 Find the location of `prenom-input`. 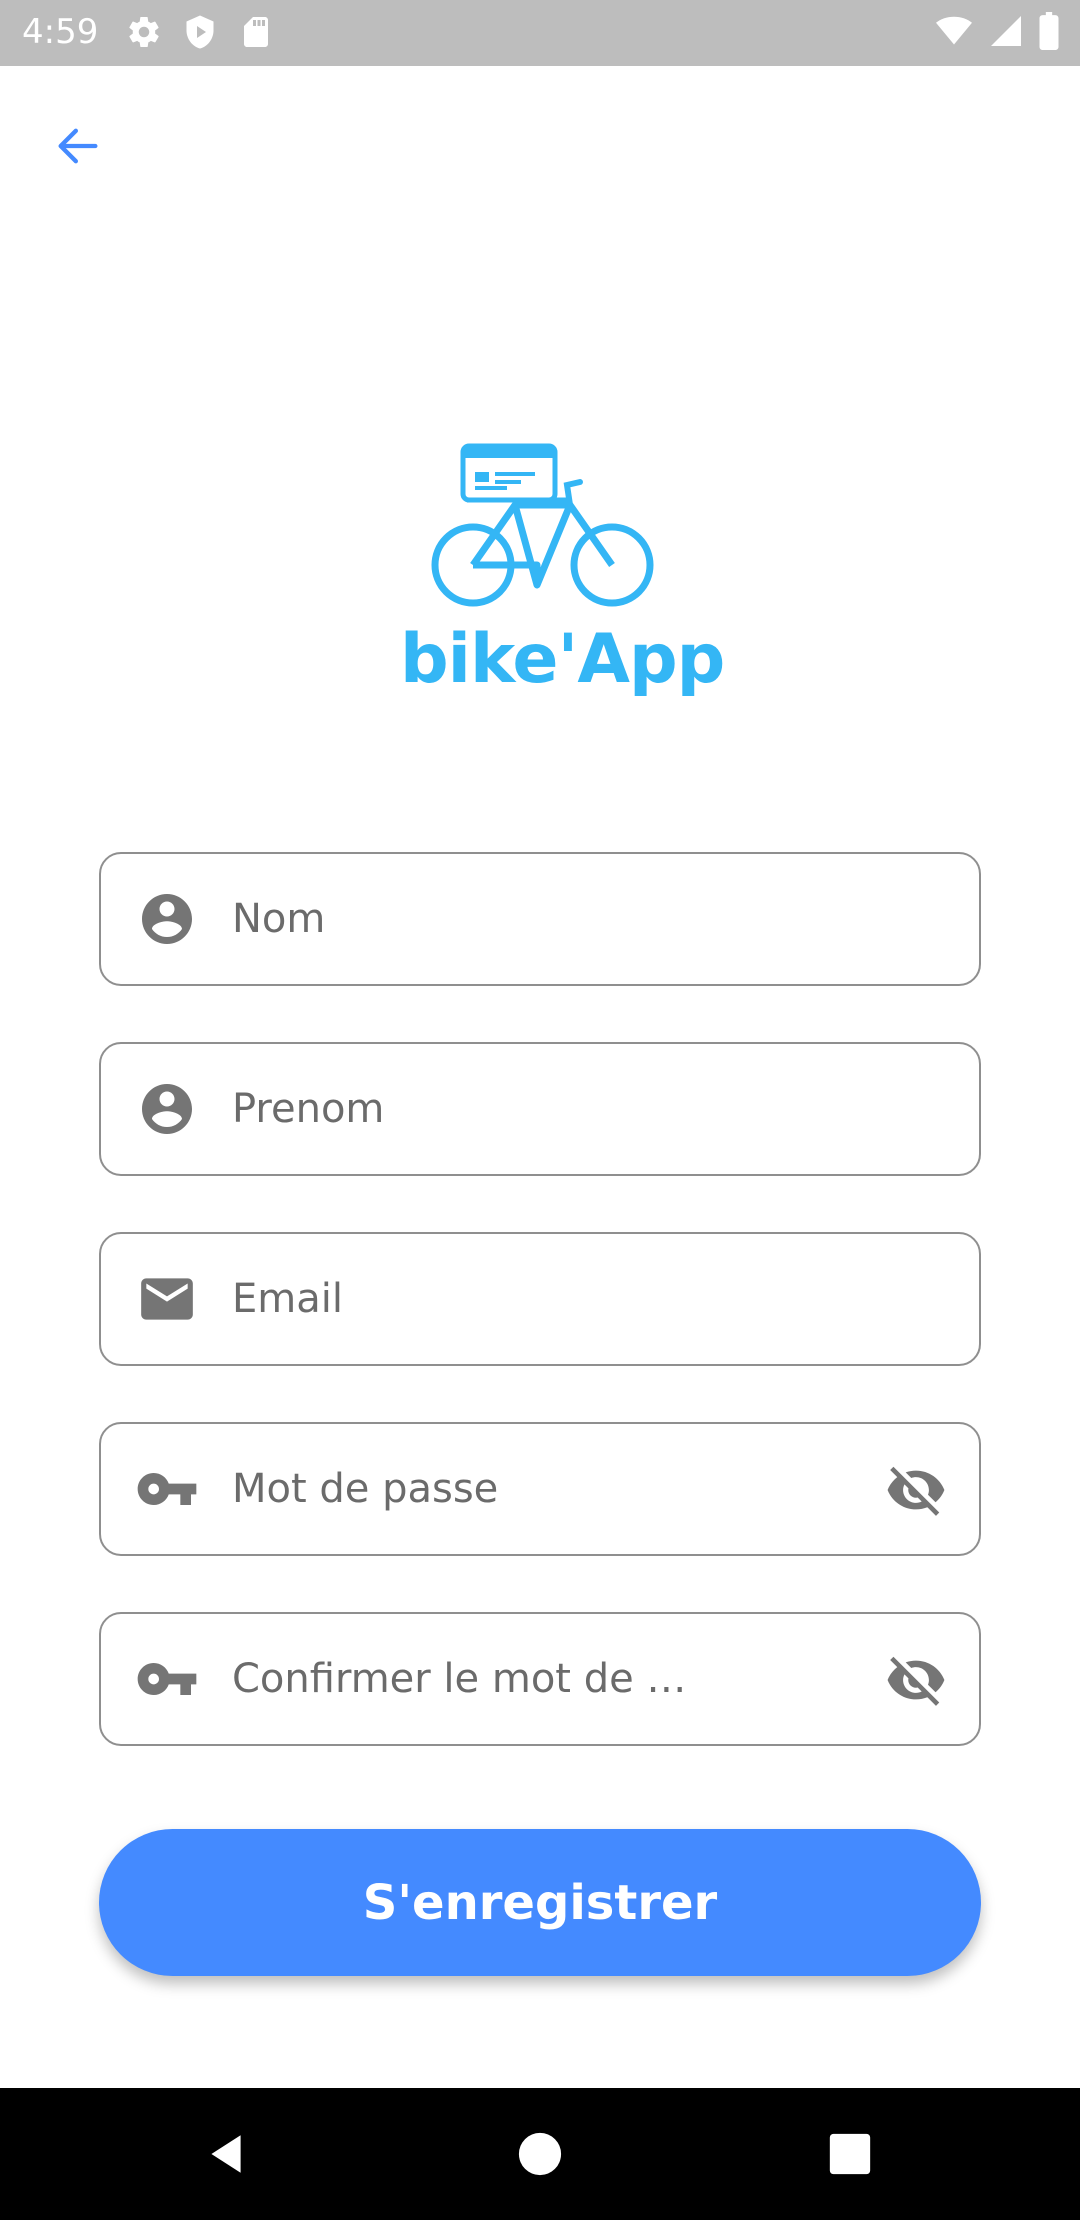

prenom-input is located at coordinates (532, 1109).